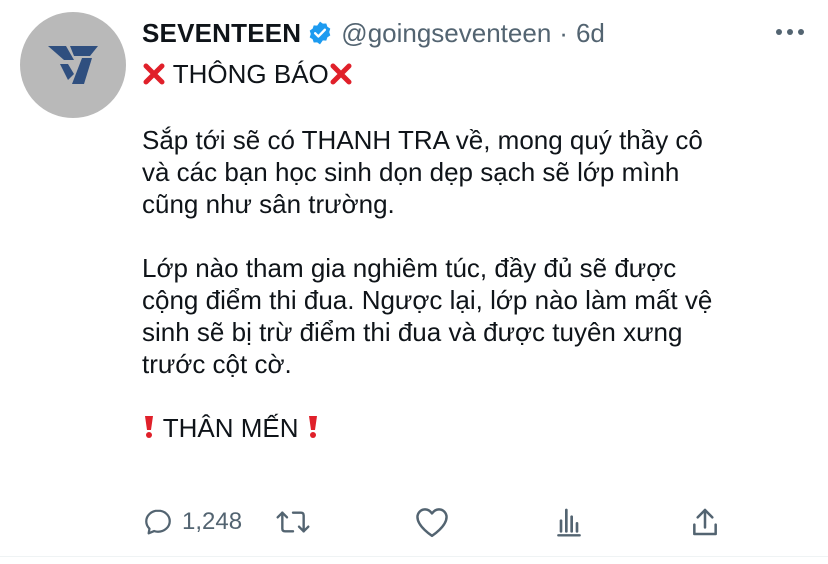  What do you see at coordinates (446, 33) in the screenshot?
I see `handle: @goingseventeen` at bounding box center [446, 33].